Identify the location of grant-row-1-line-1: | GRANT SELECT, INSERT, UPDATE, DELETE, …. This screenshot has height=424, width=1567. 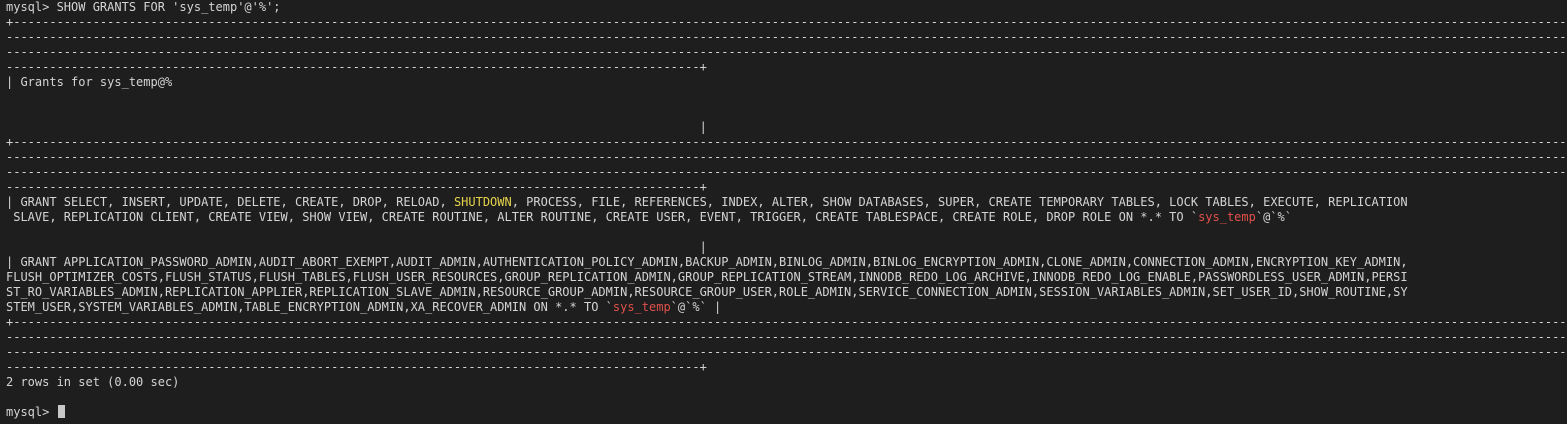
(707, 202).